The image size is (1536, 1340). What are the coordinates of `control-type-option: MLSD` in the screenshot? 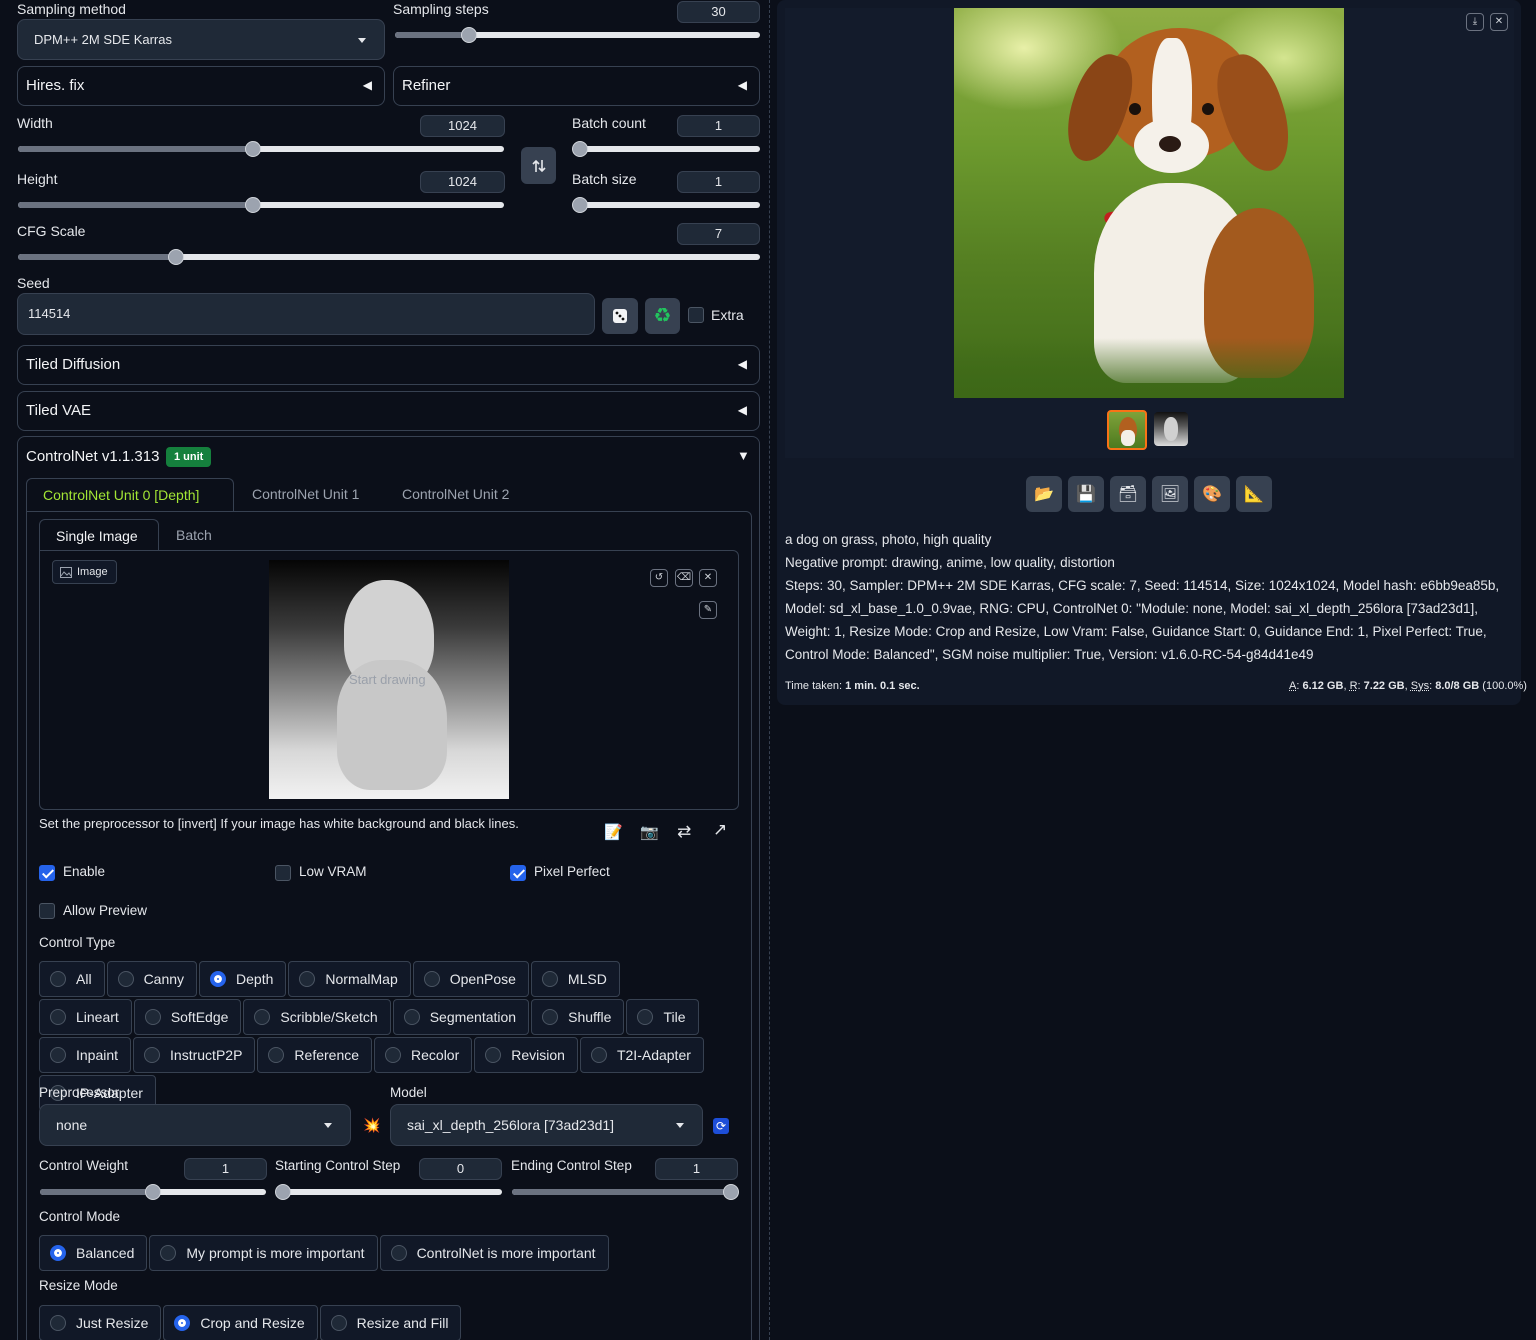 It's located at (575, 979).